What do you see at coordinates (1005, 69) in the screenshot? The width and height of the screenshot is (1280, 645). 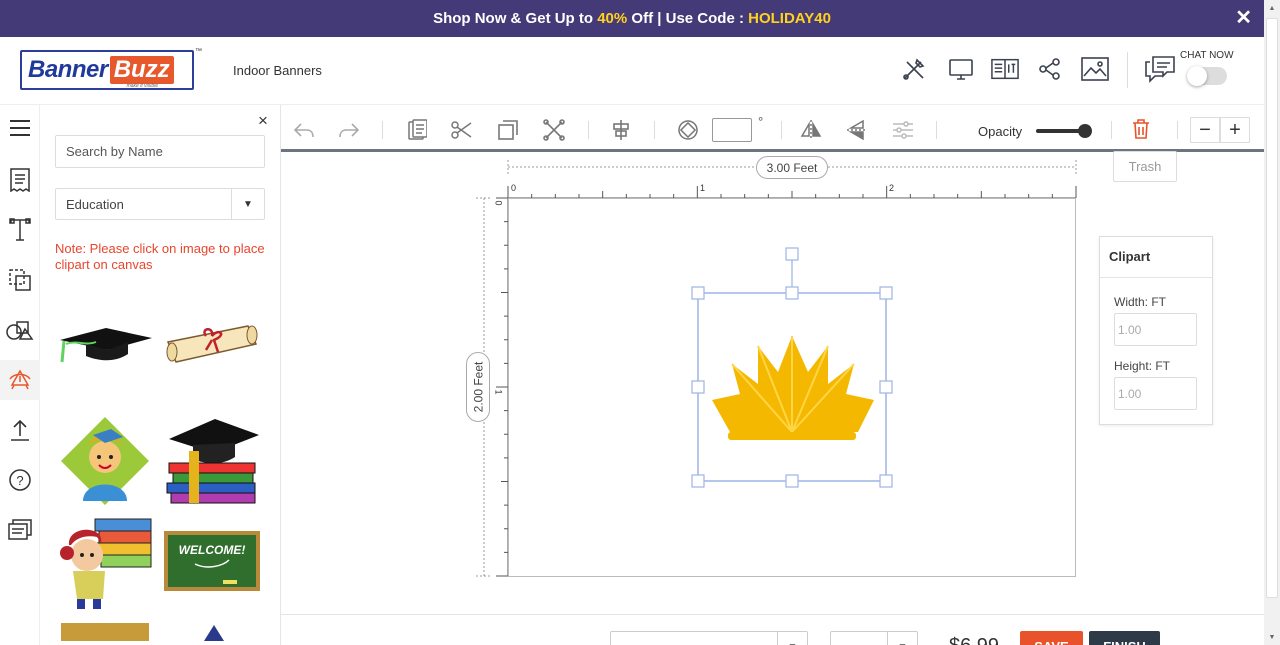 I see `book-icon` at bounding box center [1005, 69].